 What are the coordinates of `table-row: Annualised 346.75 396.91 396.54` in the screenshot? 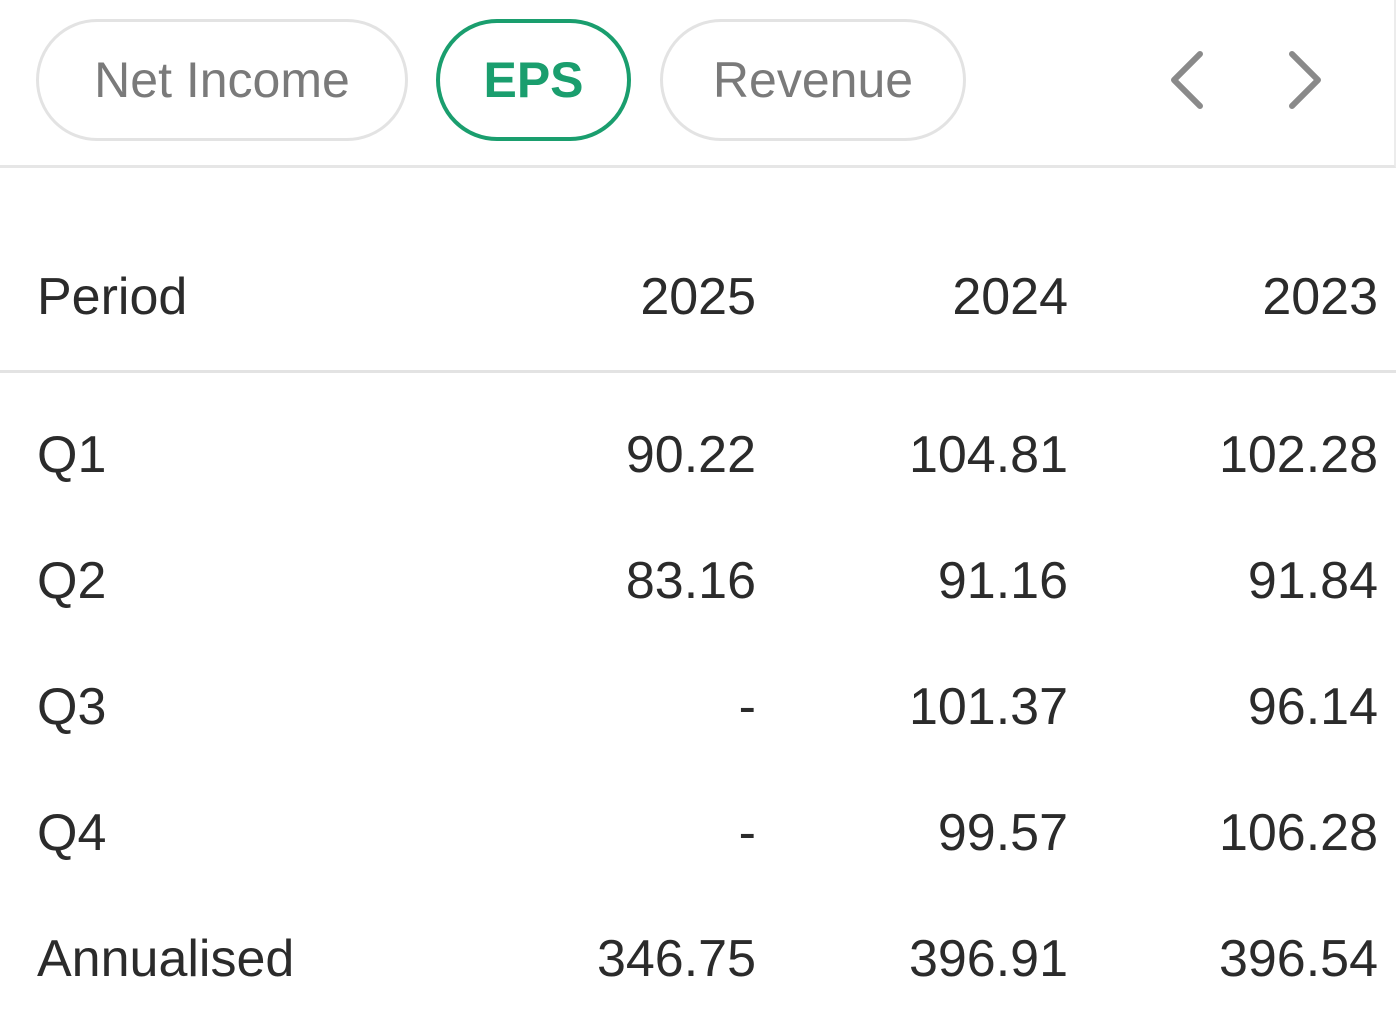 It's located at (698, 959).